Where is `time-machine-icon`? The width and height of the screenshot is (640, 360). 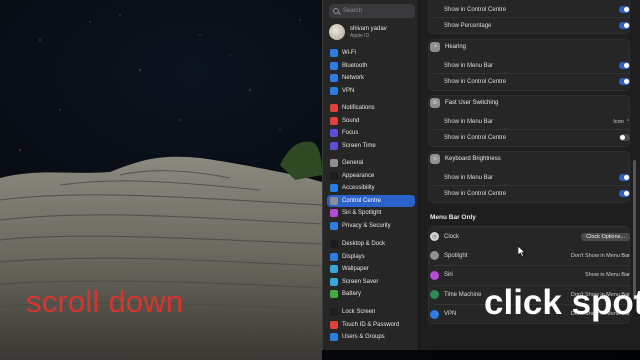 time-machine-icon is located at coordinates (434, 294).